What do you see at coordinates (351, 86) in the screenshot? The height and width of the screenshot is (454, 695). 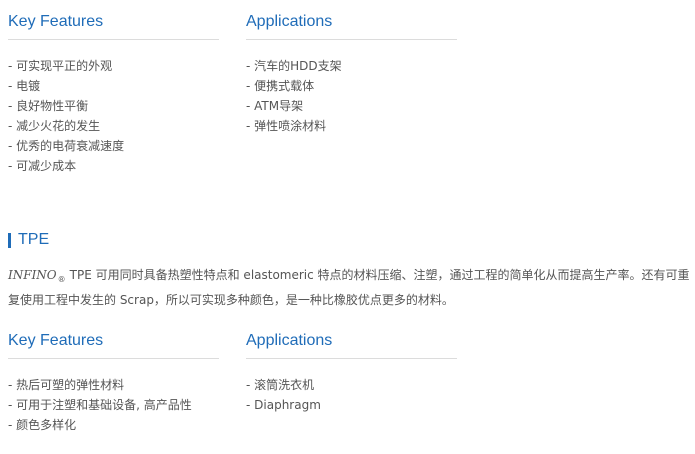 I see `list-item: 便携式载体` at bounding box center [351, 86].